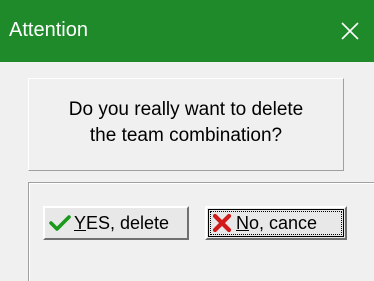 Image resolution: width=374 pixels, height=281 pixels. What do you see at coordinates (80, 222) in the screenshot?
I see `yes-mnemonic: Y` at bounding box center [80, 222].